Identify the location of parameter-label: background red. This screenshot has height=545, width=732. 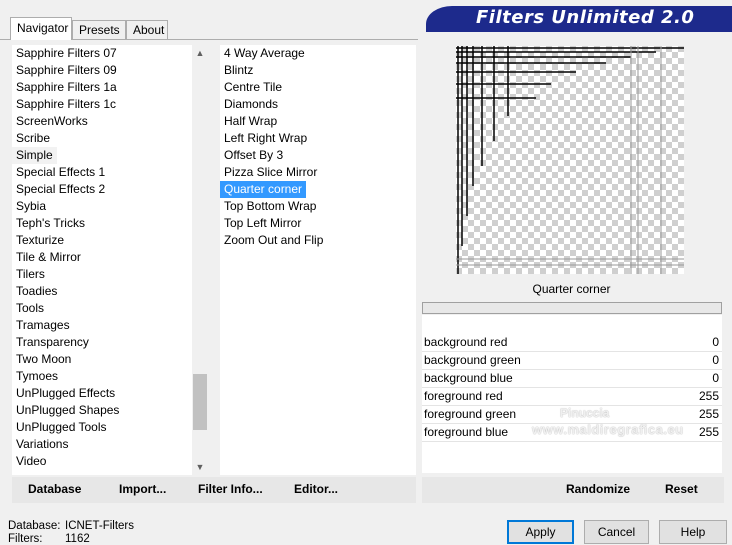
(466, 342).